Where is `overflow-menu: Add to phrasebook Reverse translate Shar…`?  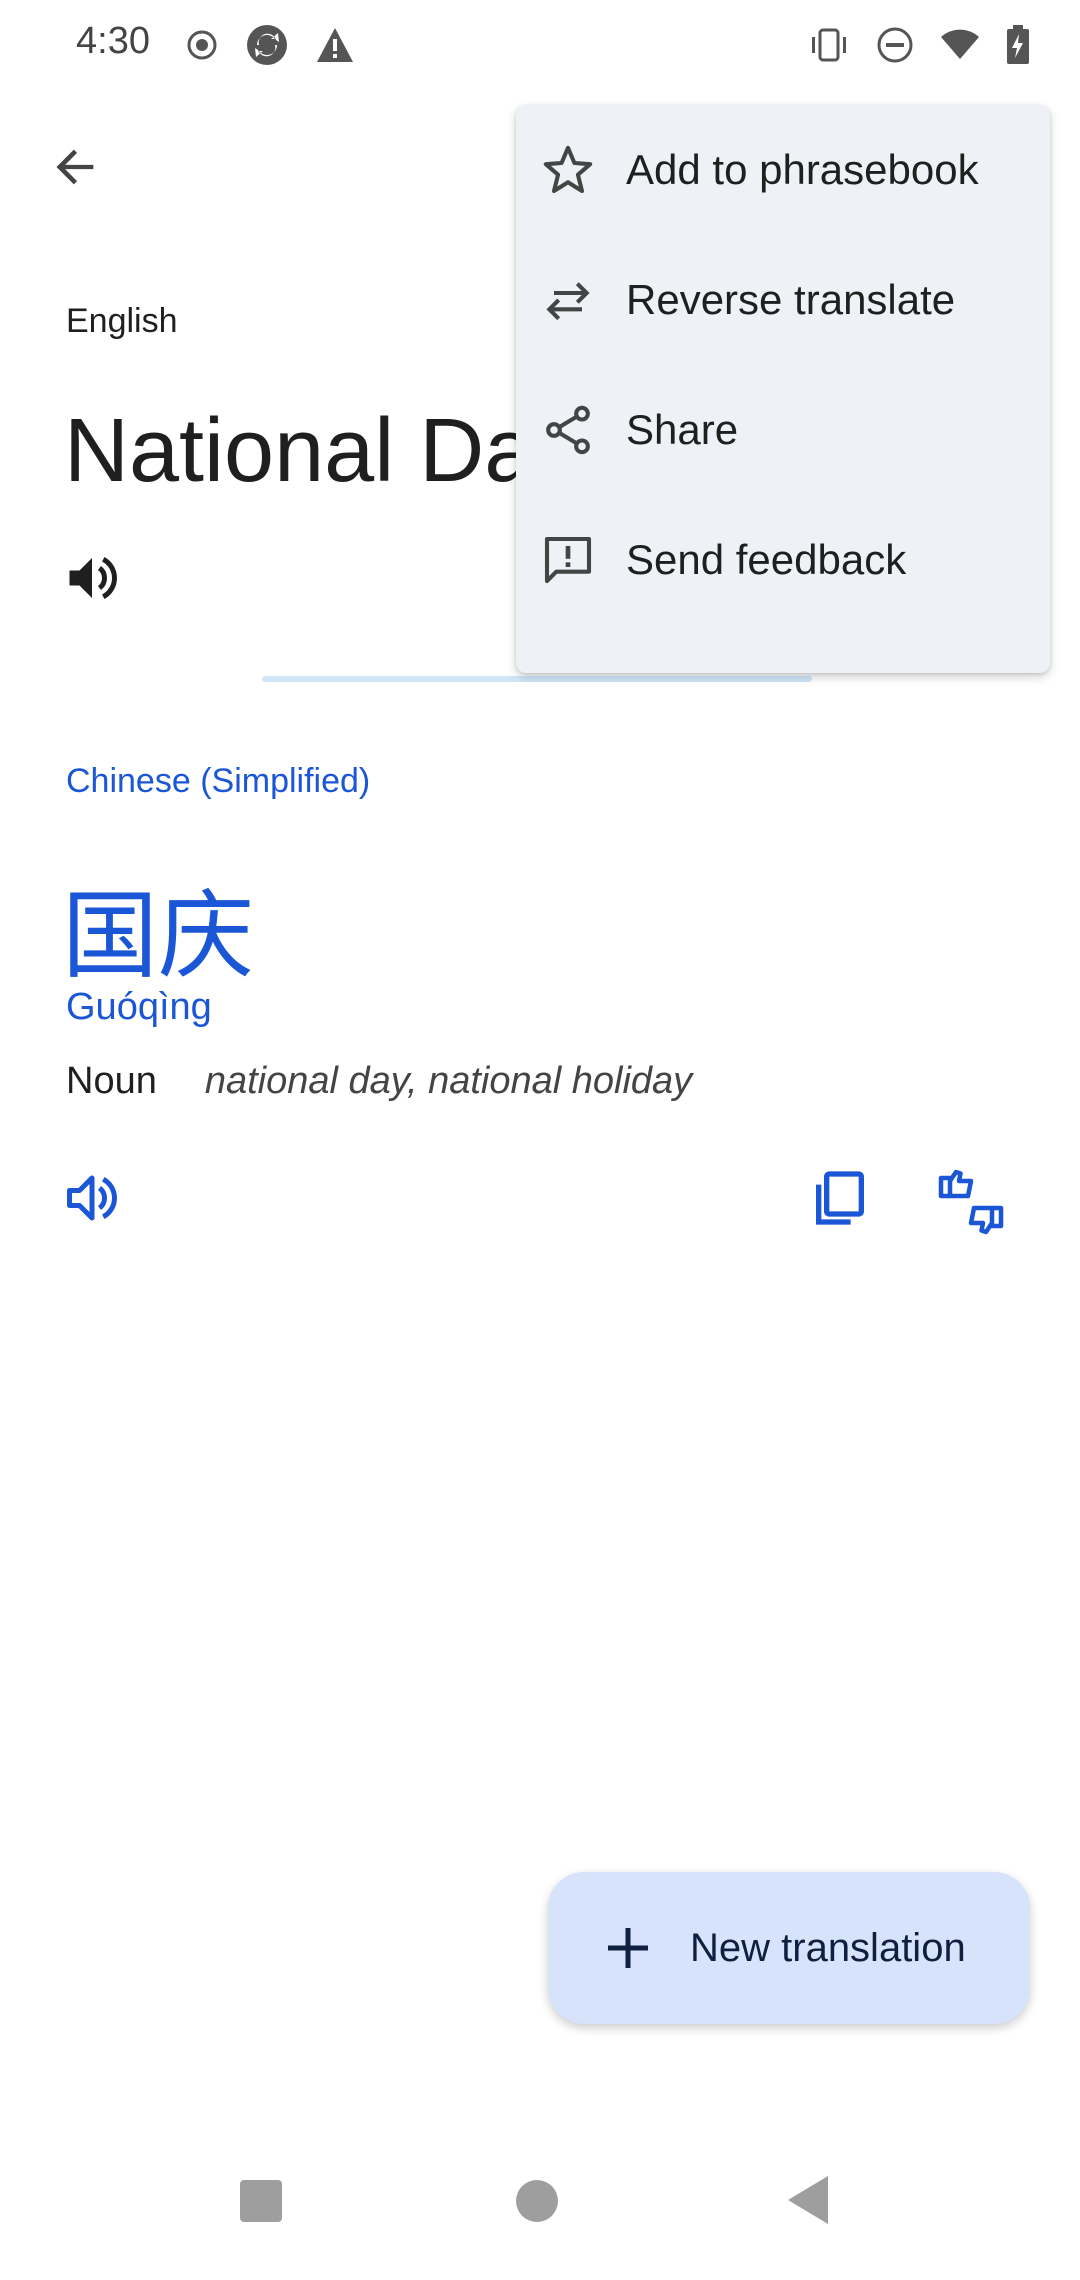 overflow-menu: Add to phrasebook Reverse translate Shar… is located at coordinates (783, 389).